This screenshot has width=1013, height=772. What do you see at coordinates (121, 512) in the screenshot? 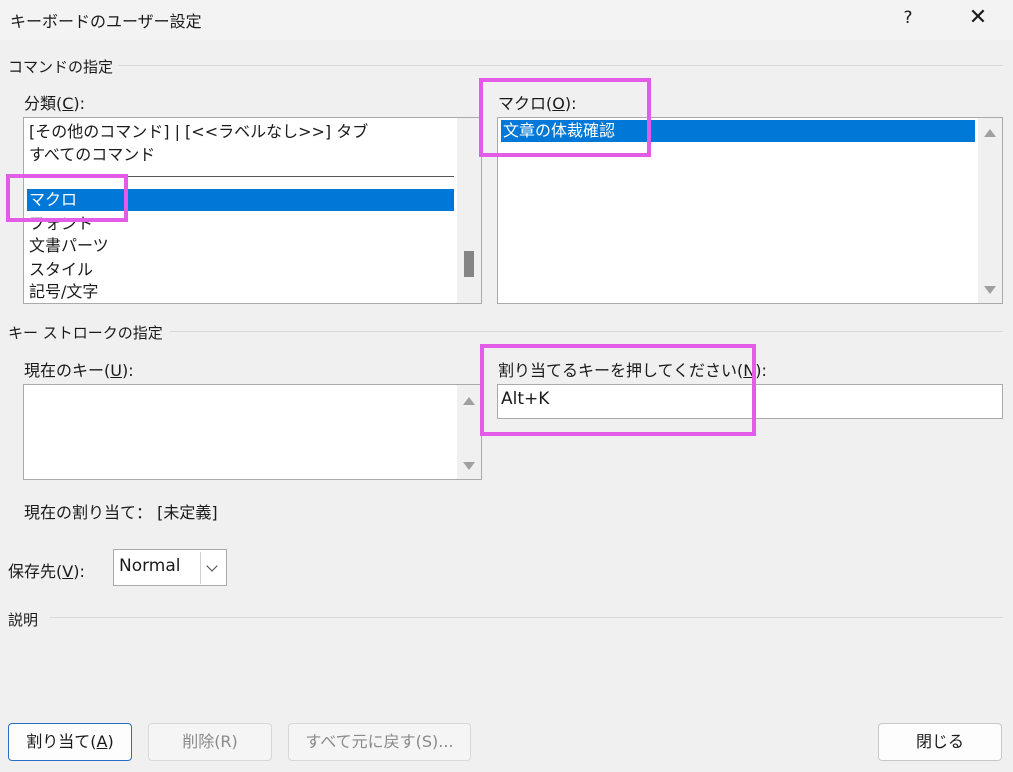
I see `current-assignment: 現在の割り当て： [未定義]` at bounding box center [121, 512].